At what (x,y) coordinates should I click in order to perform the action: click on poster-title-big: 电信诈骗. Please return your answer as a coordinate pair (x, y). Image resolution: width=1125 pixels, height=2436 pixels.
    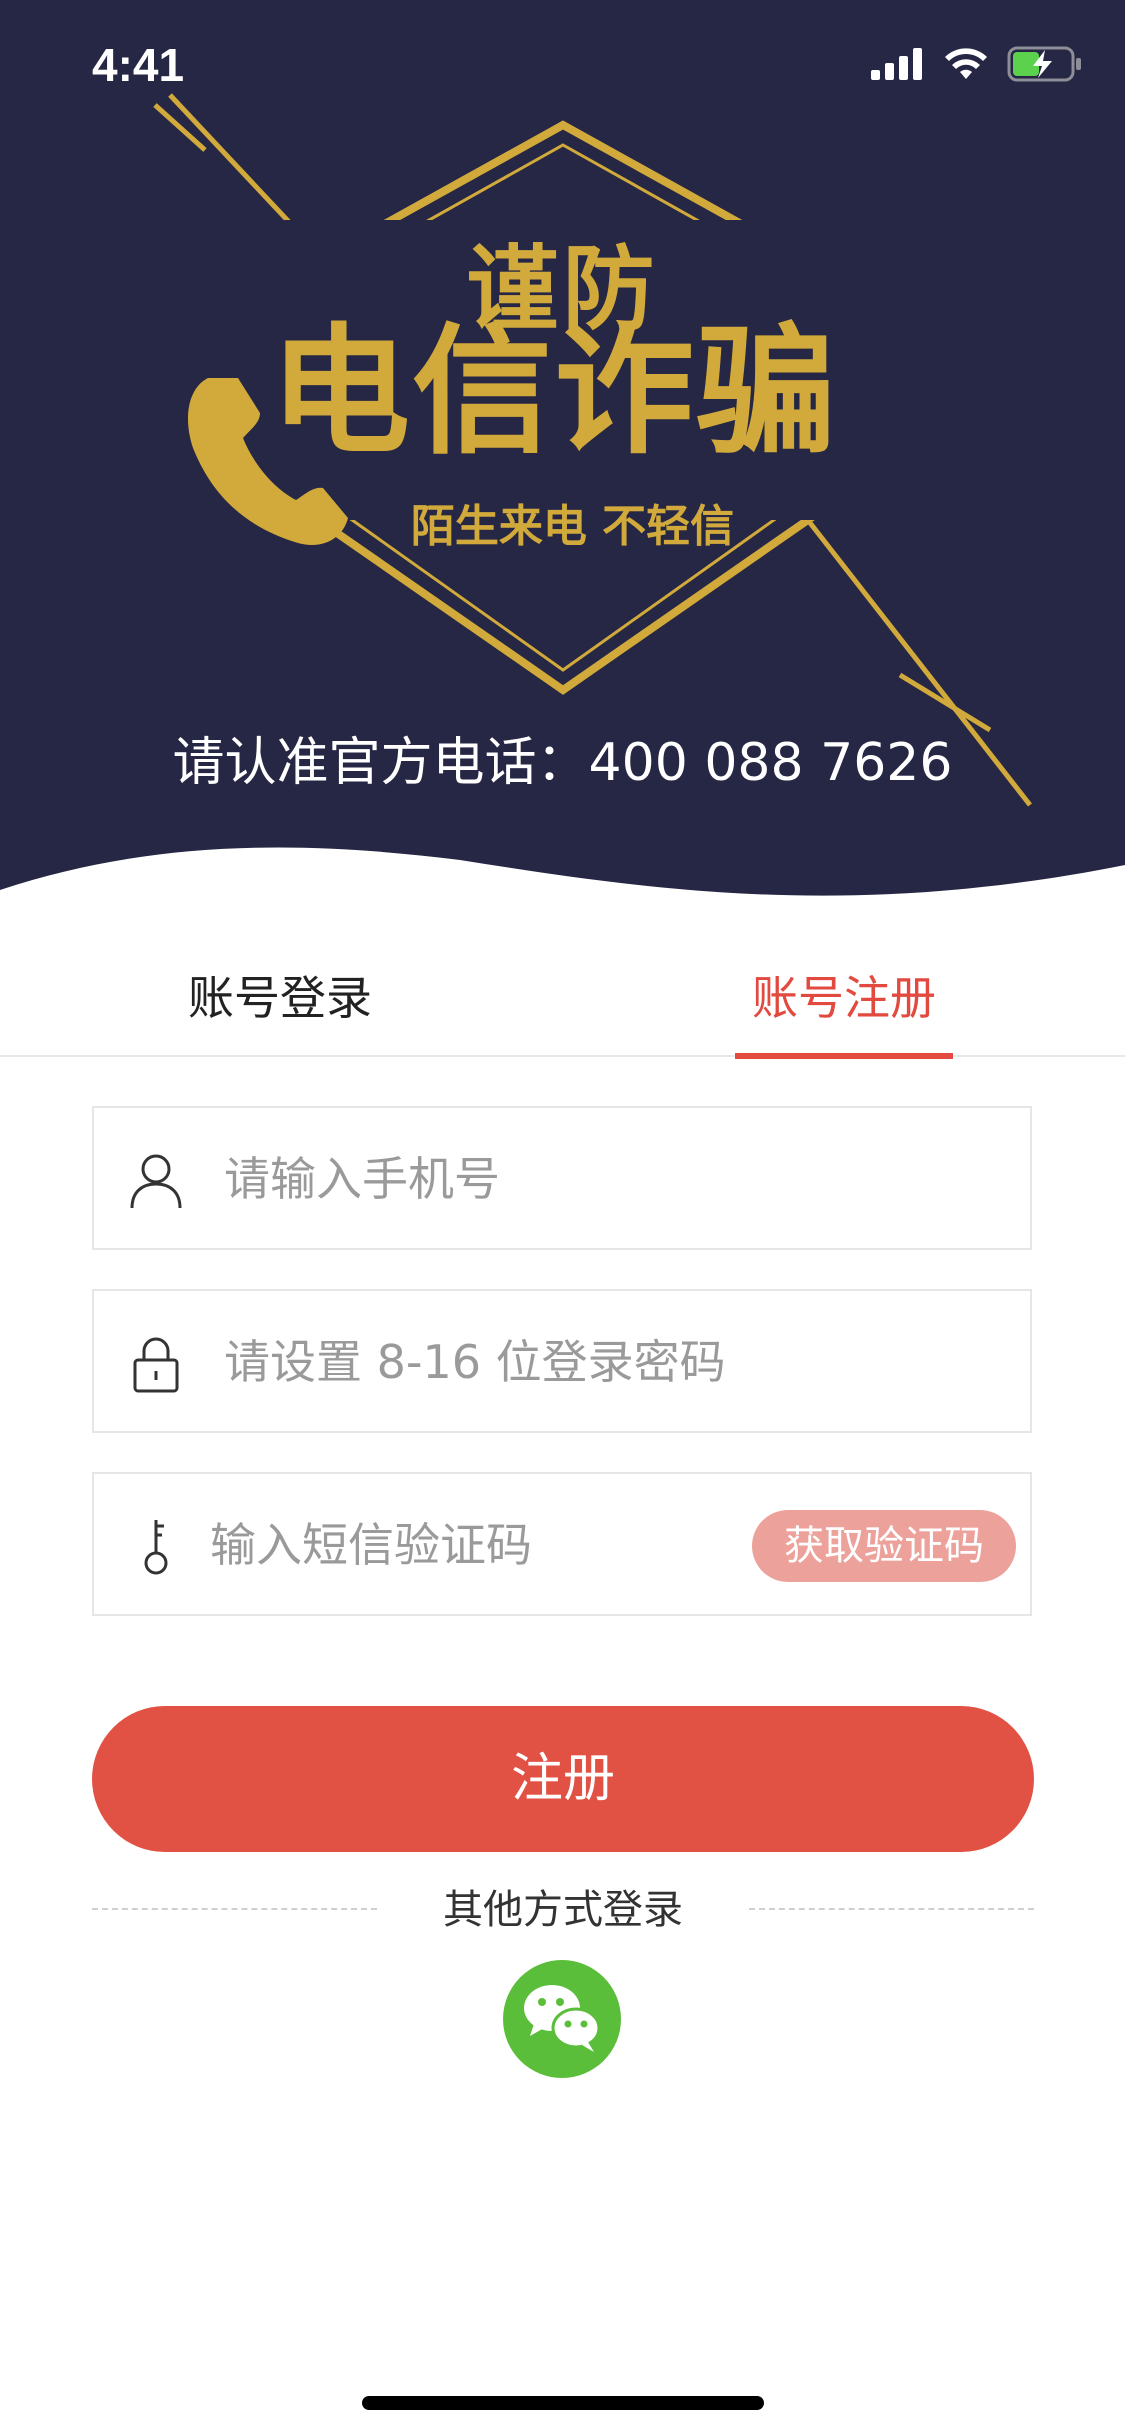
    Looking at the image, I should click on (554, 392).